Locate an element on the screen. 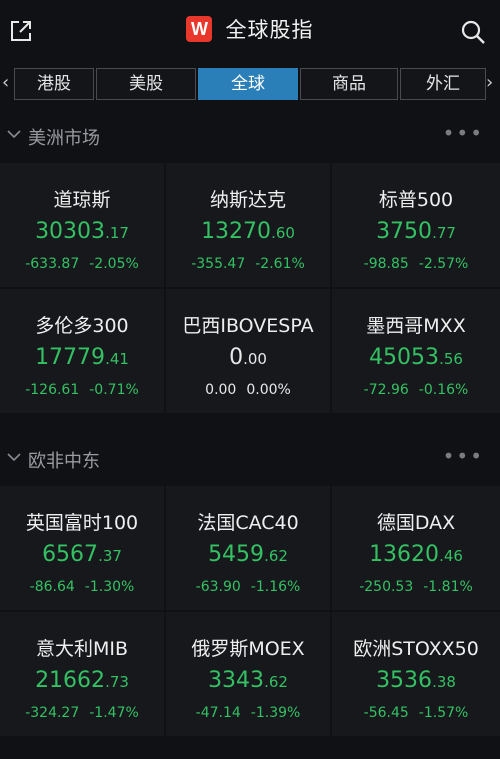 The width and height of the screenshot is (500, 759). index-price: 3536.38 is located at coordinates (416, 680).